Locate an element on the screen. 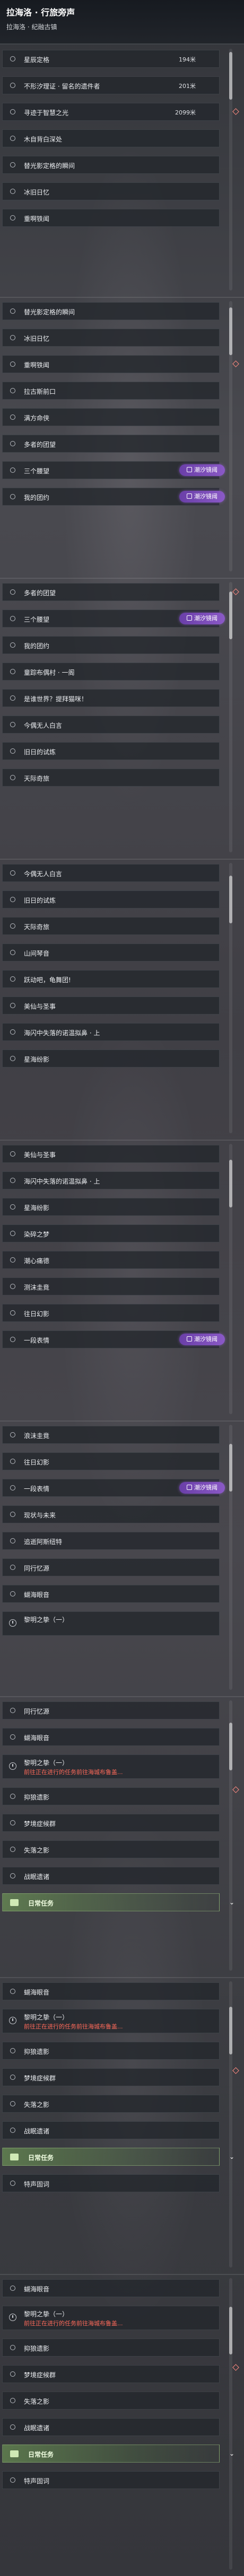 The image size is (244, 2576). quest-title: 现状与未来 is located at coordinates (40, 1515).